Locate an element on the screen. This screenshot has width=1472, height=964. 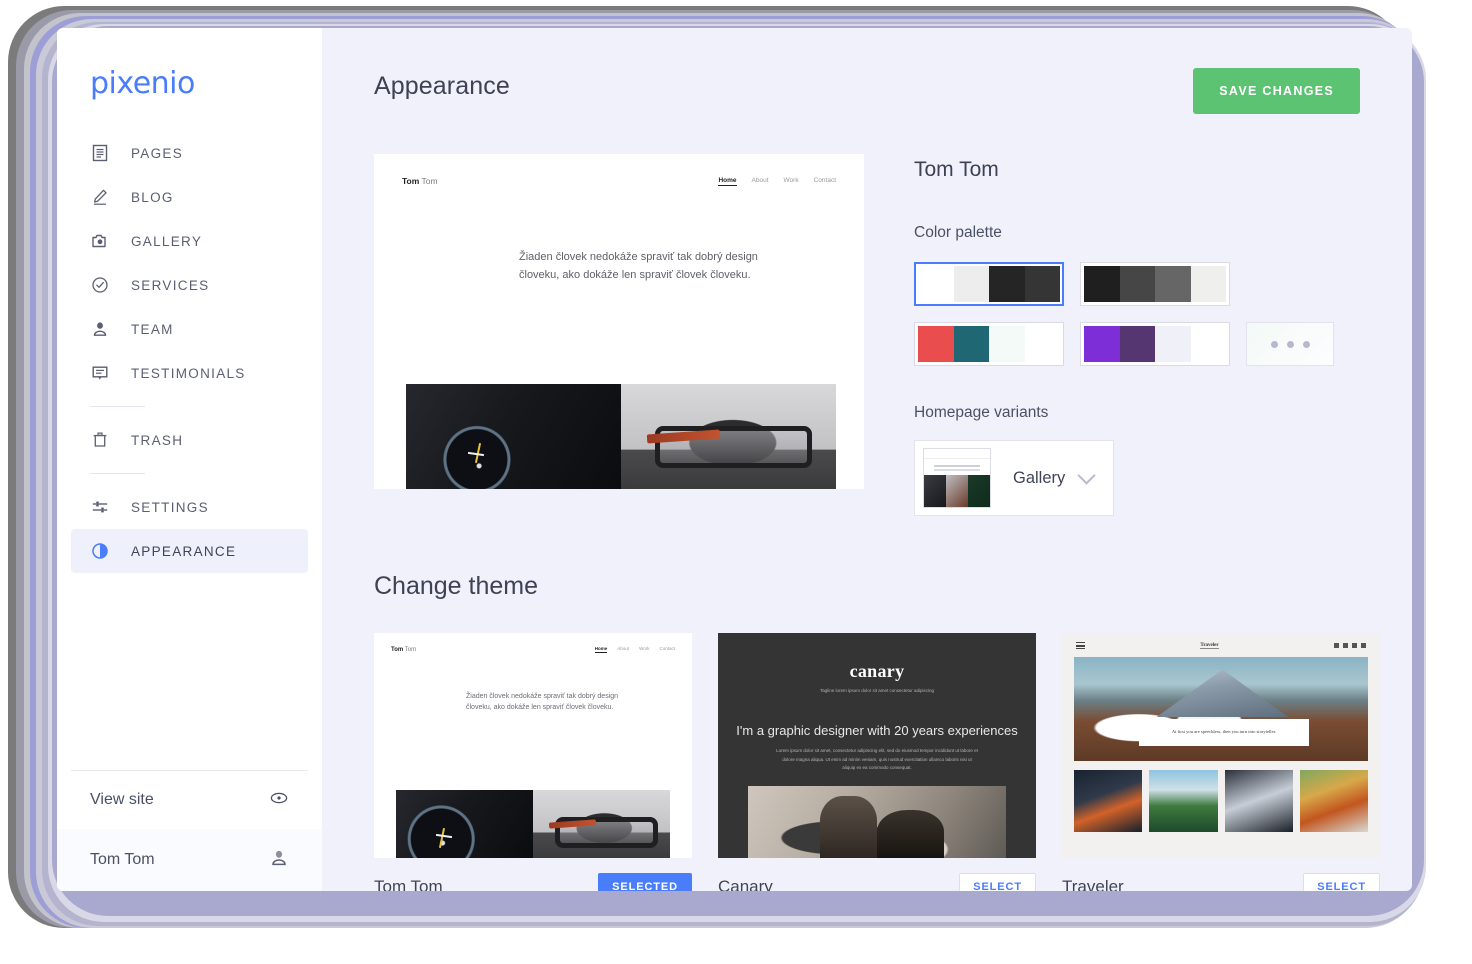
check-circle-icon is located at coordinates (100, 285).